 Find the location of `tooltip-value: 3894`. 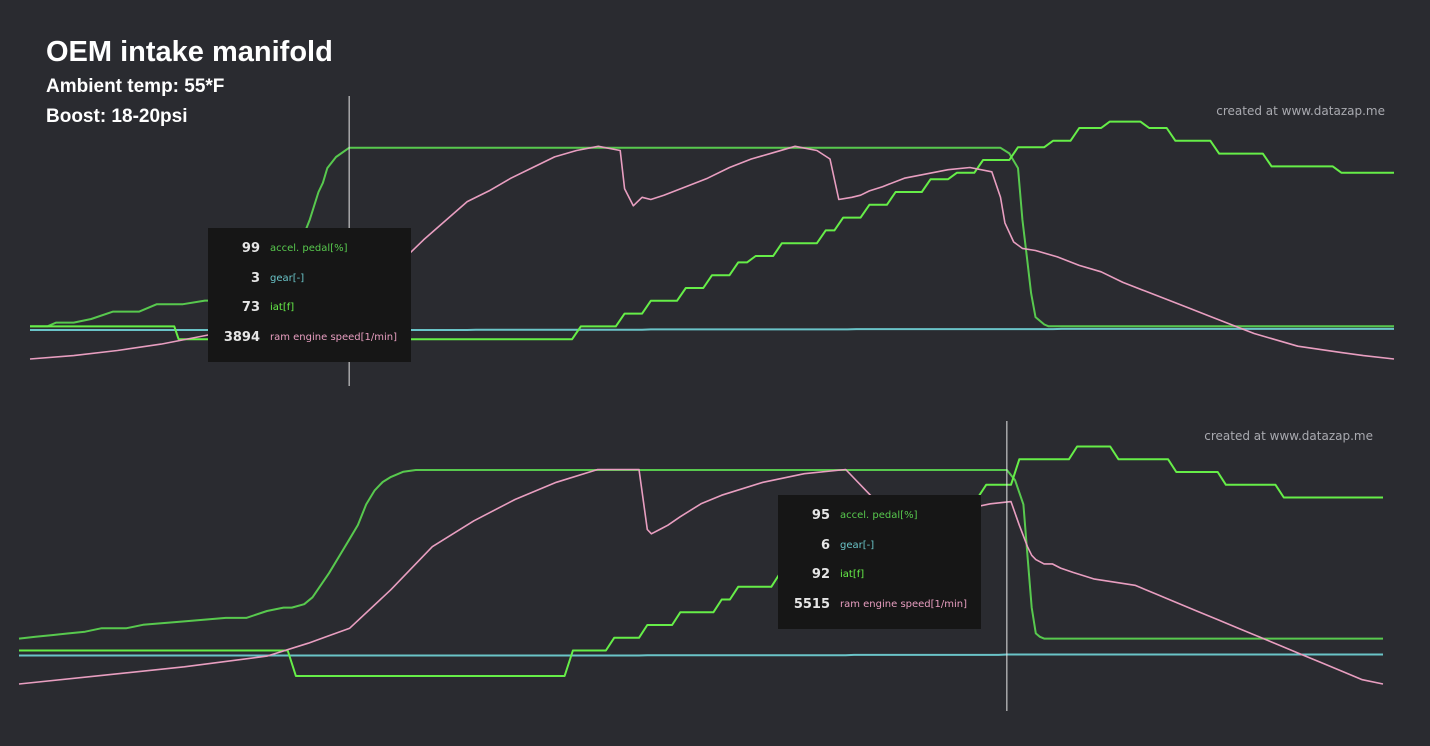

tooltip-value: 3894 is located at coordinates (241, 337).